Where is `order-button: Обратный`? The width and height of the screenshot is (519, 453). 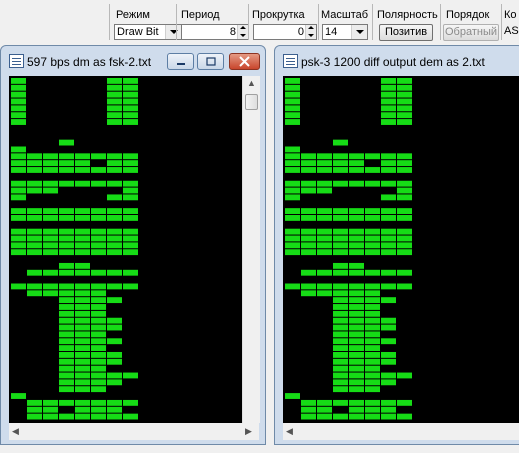
order-button: Обратный is located at coordinates (471, 32).